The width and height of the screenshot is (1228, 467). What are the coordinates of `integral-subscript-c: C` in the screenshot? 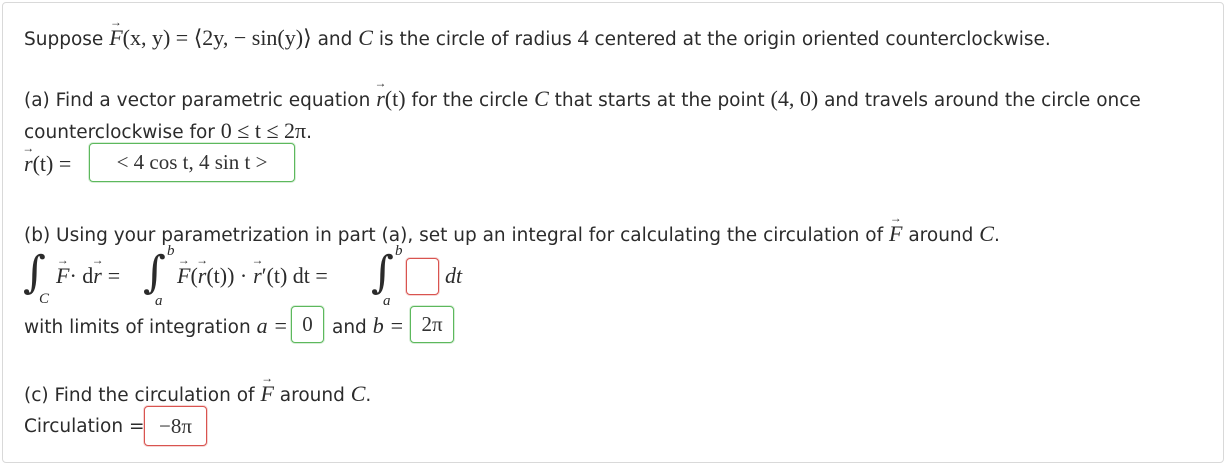 It's located at (44, 299).